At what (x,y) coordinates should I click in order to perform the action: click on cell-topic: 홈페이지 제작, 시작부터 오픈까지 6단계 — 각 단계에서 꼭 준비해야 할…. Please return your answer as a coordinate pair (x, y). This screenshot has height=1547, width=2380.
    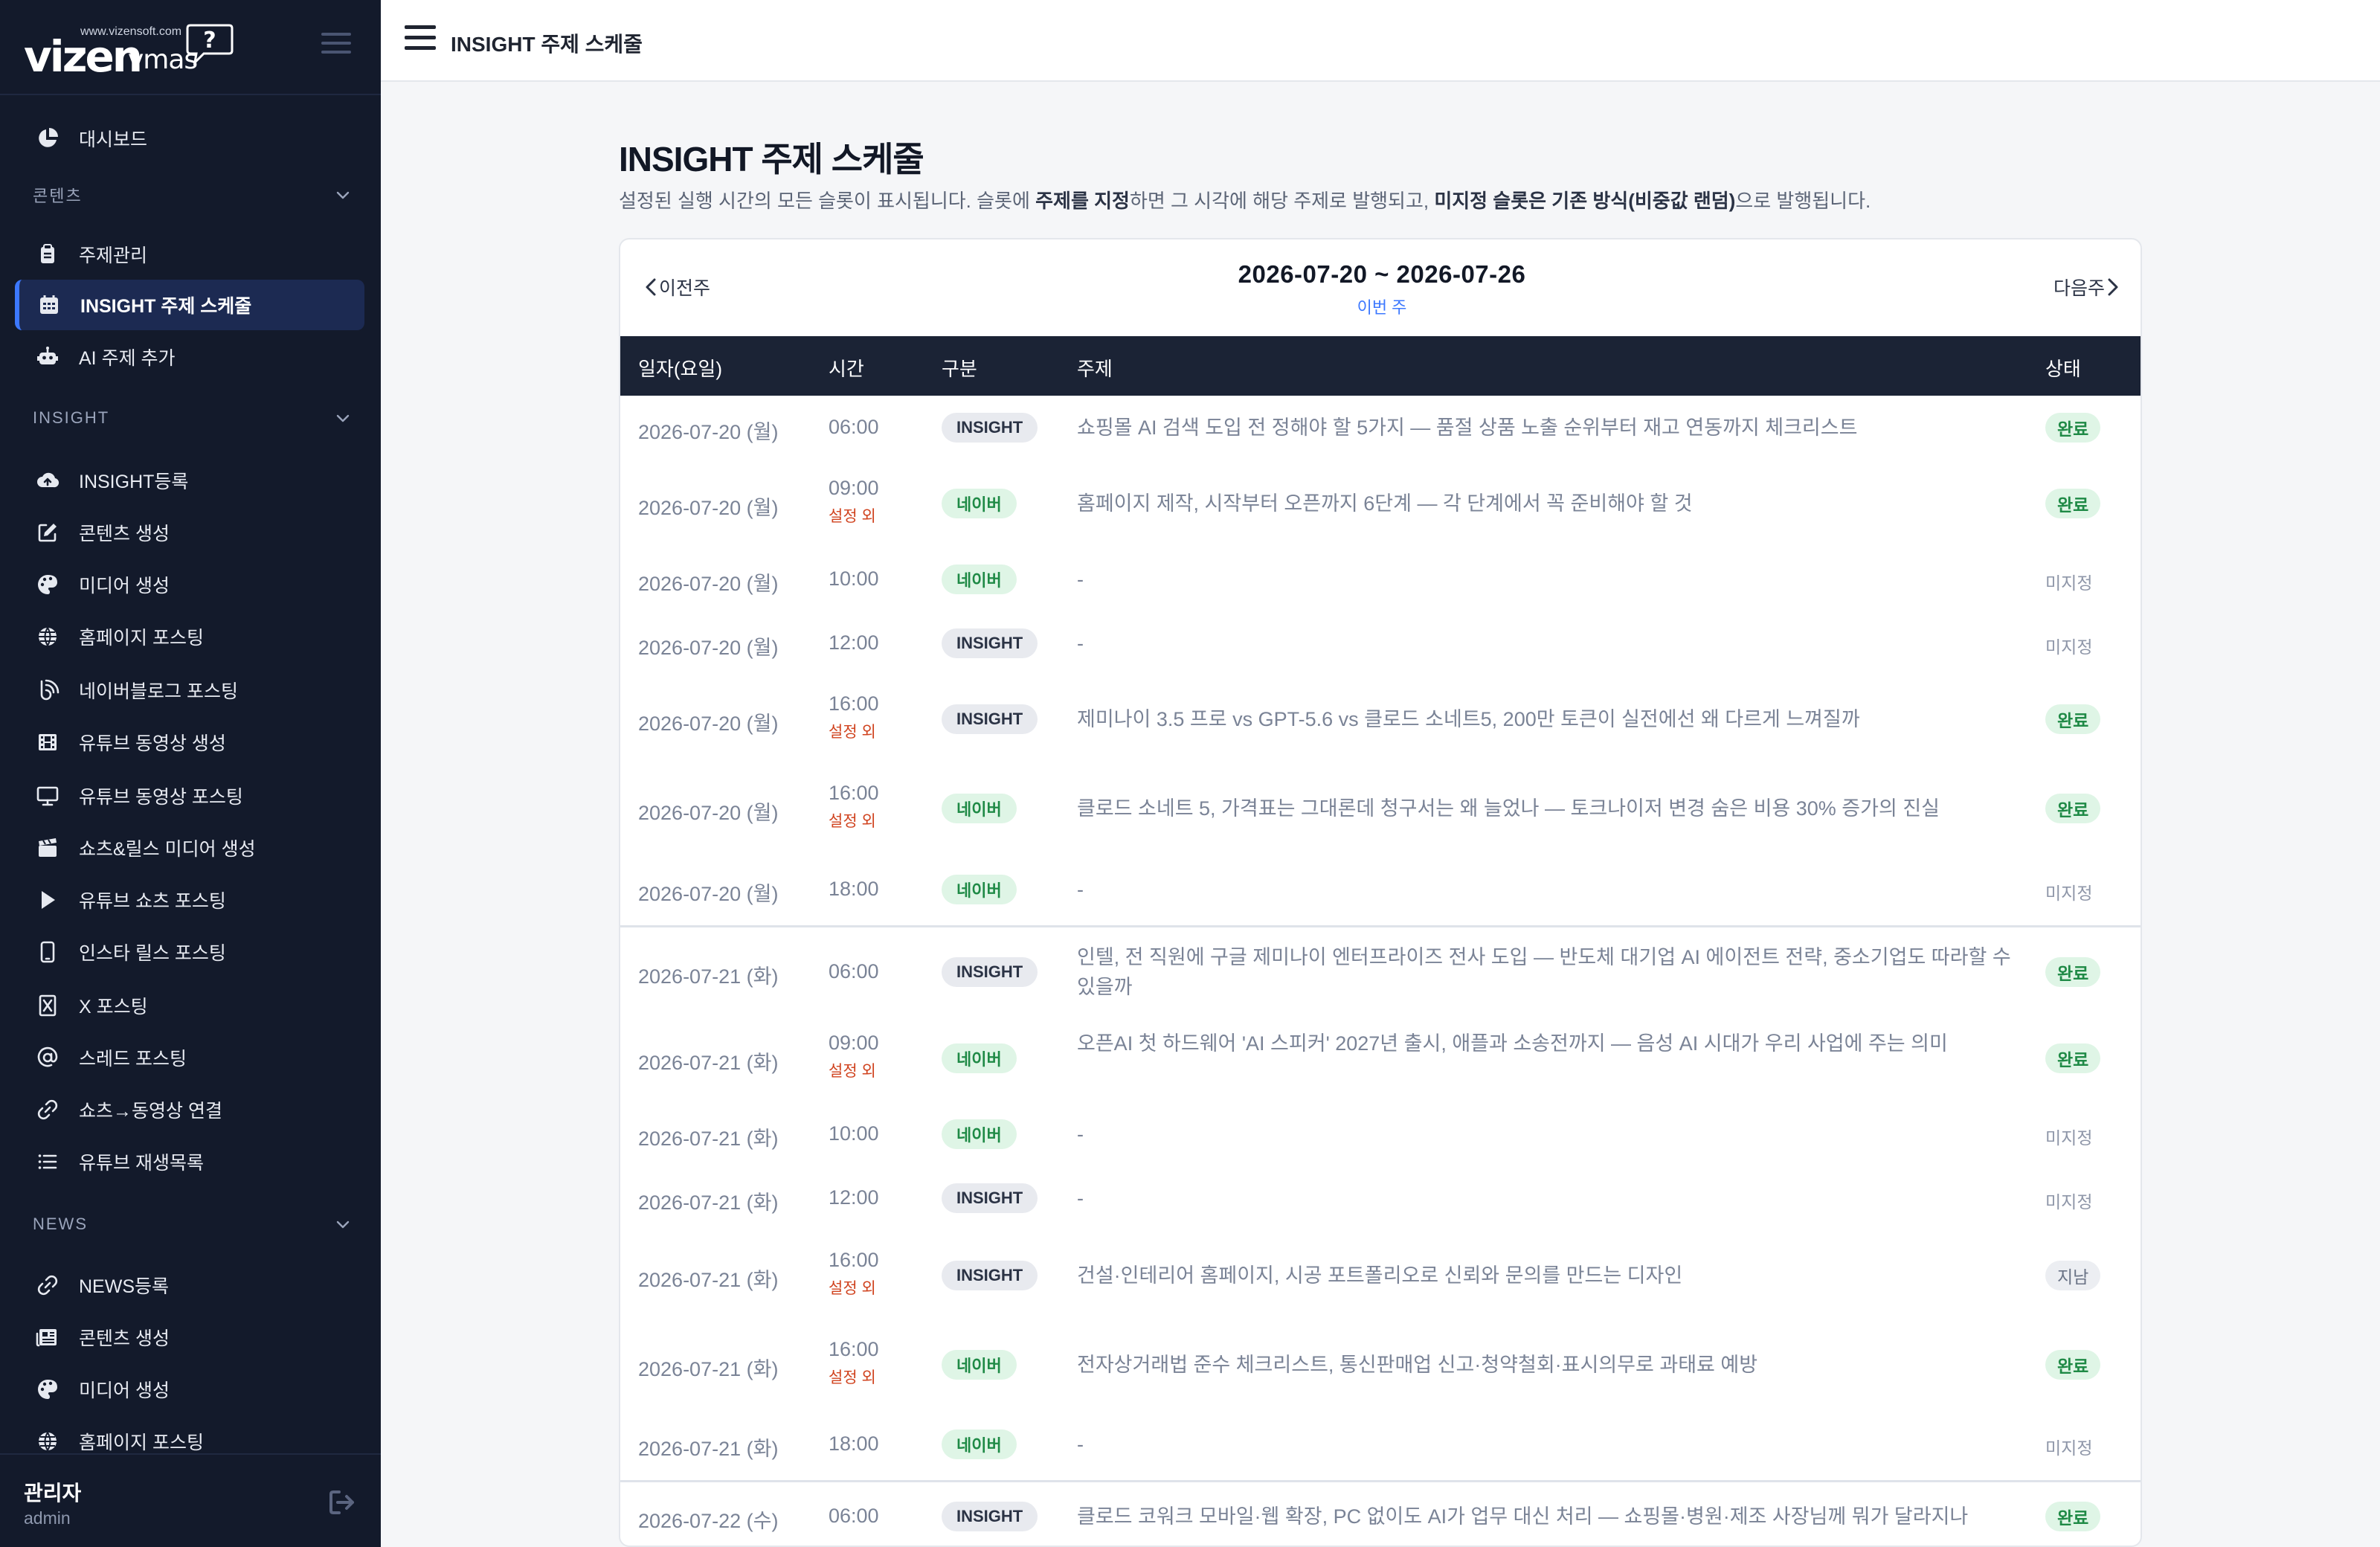
    Looking at the image, I should click on (1545, 504).